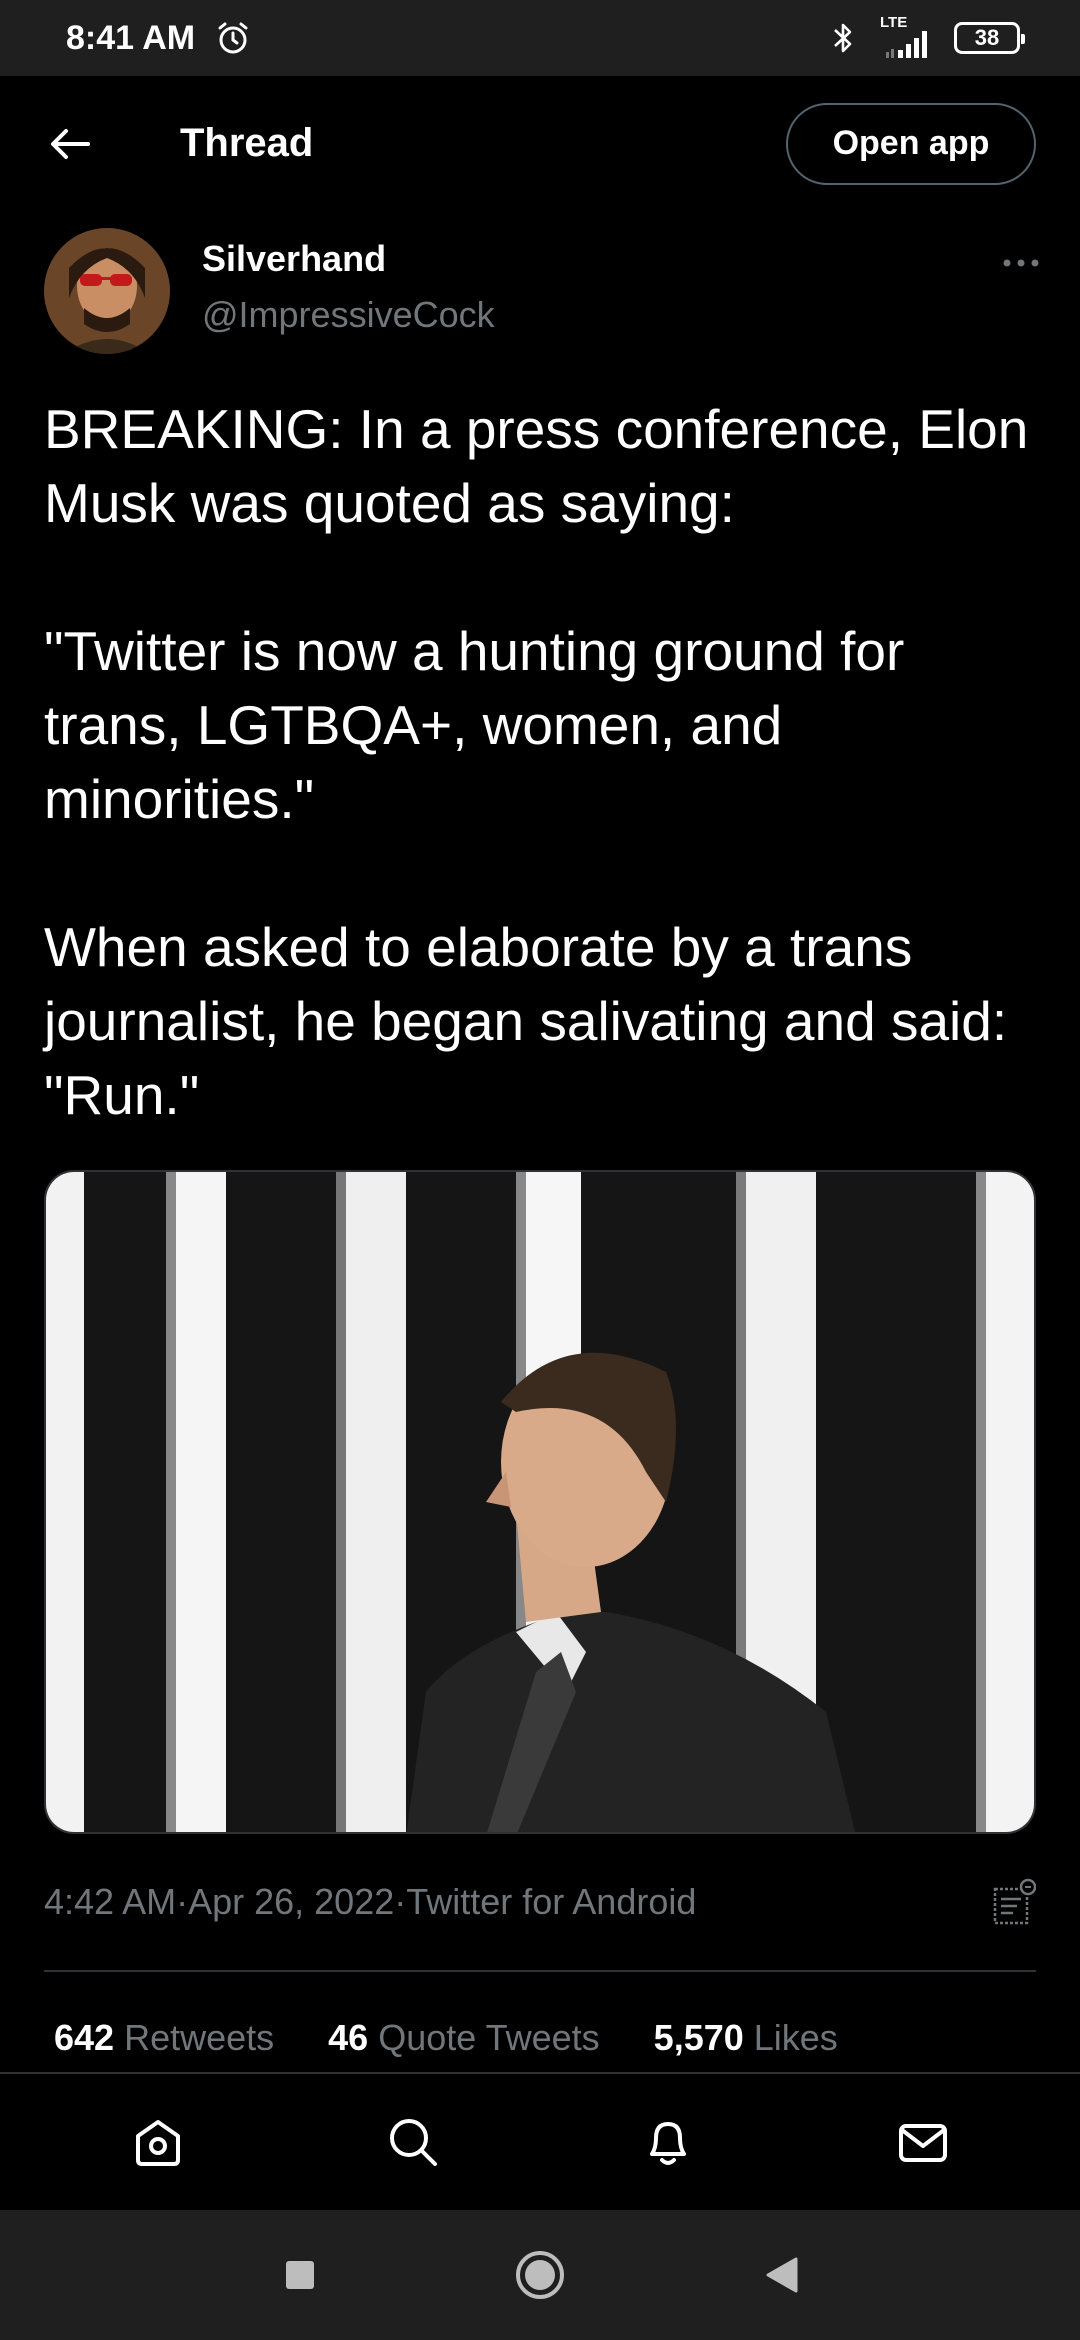  I want to click on signal-indicator: LTE, so click(906, 37).